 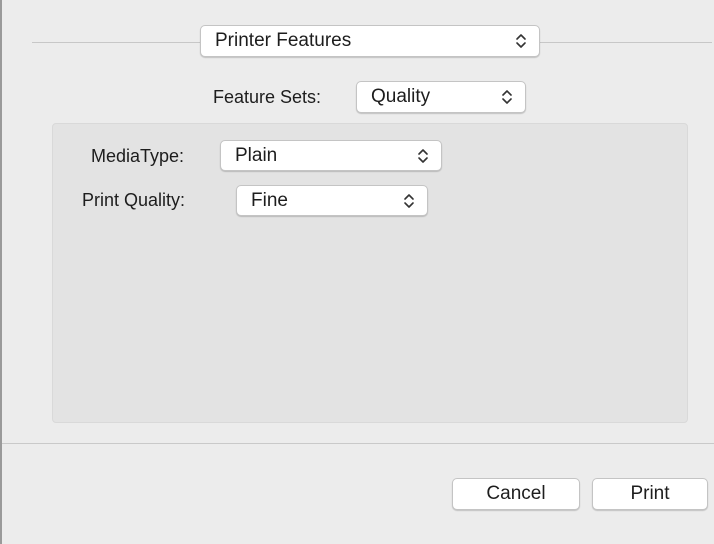 I want to click on footer-divider, so click(x=358, y=443).